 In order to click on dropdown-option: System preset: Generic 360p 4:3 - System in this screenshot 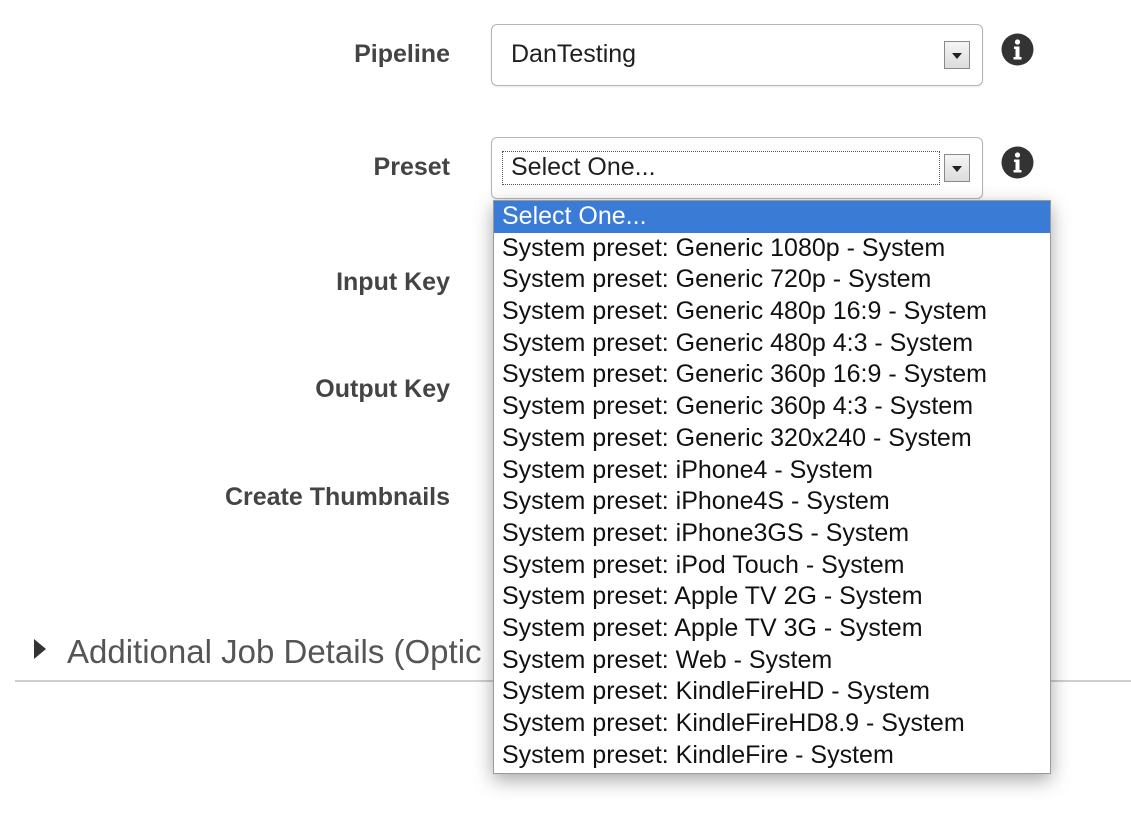, I will do `click(772, 407)`.